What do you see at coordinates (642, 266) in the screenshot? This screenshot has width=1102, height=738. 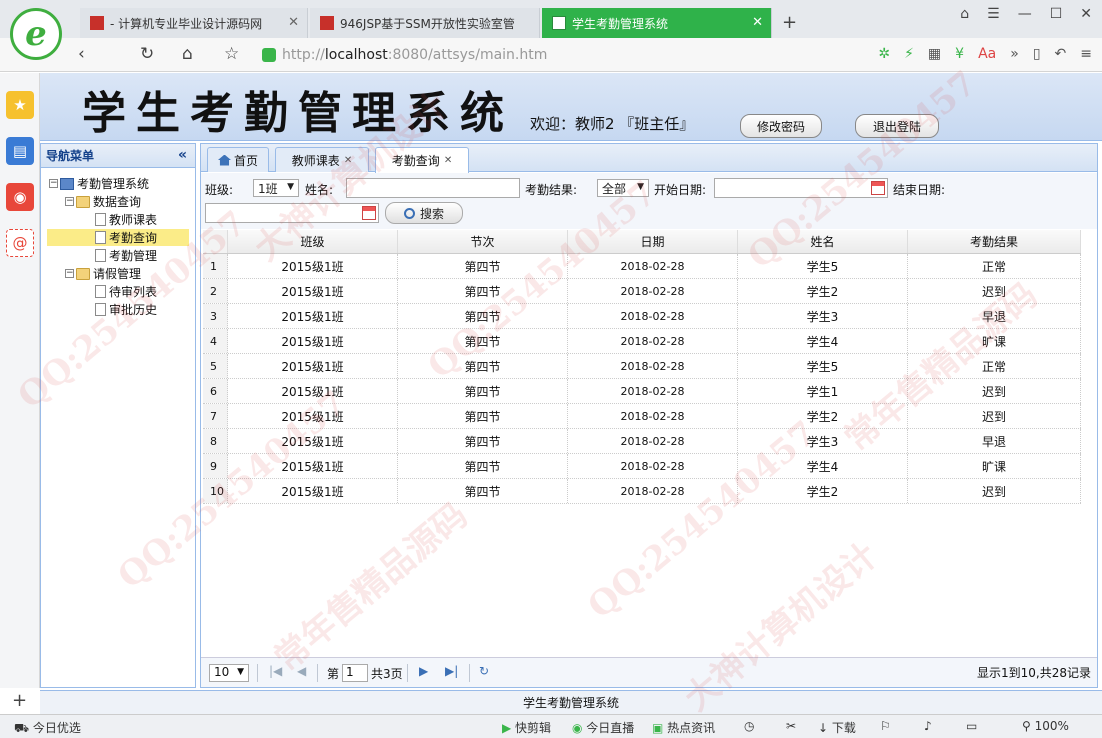 I see `table-row: 1 2015级1班 第四节 2018-02-28 学生5 正常` at bounding box center [642, 266].